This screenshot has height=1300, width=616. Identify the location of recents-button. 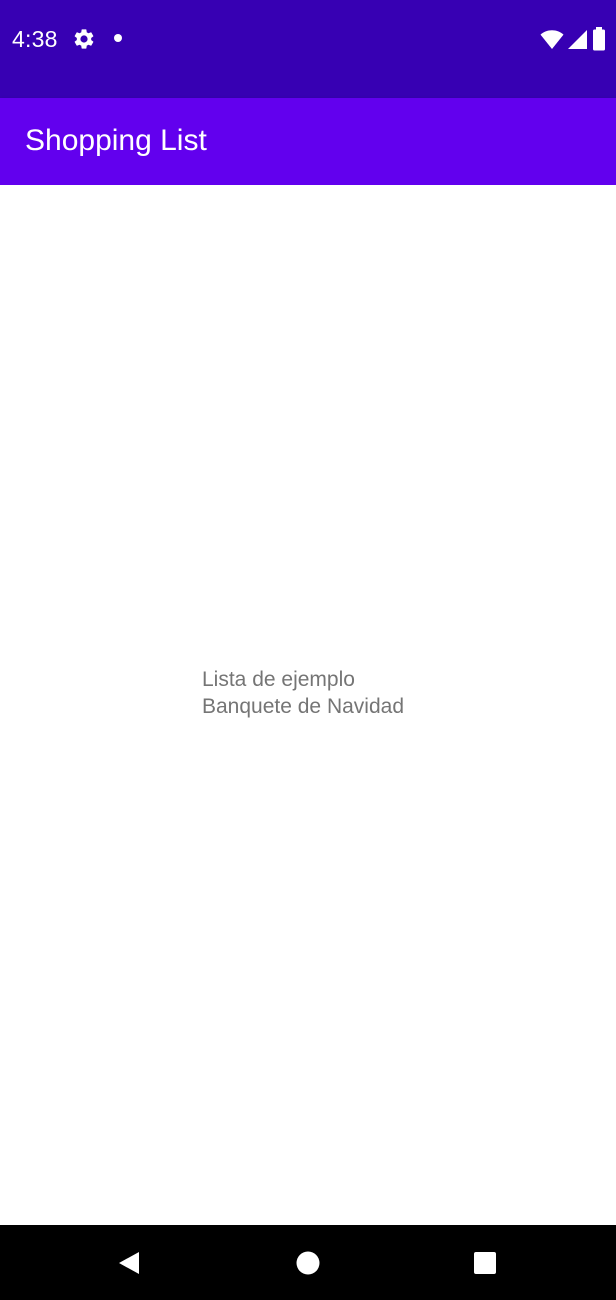
(485, 1263).